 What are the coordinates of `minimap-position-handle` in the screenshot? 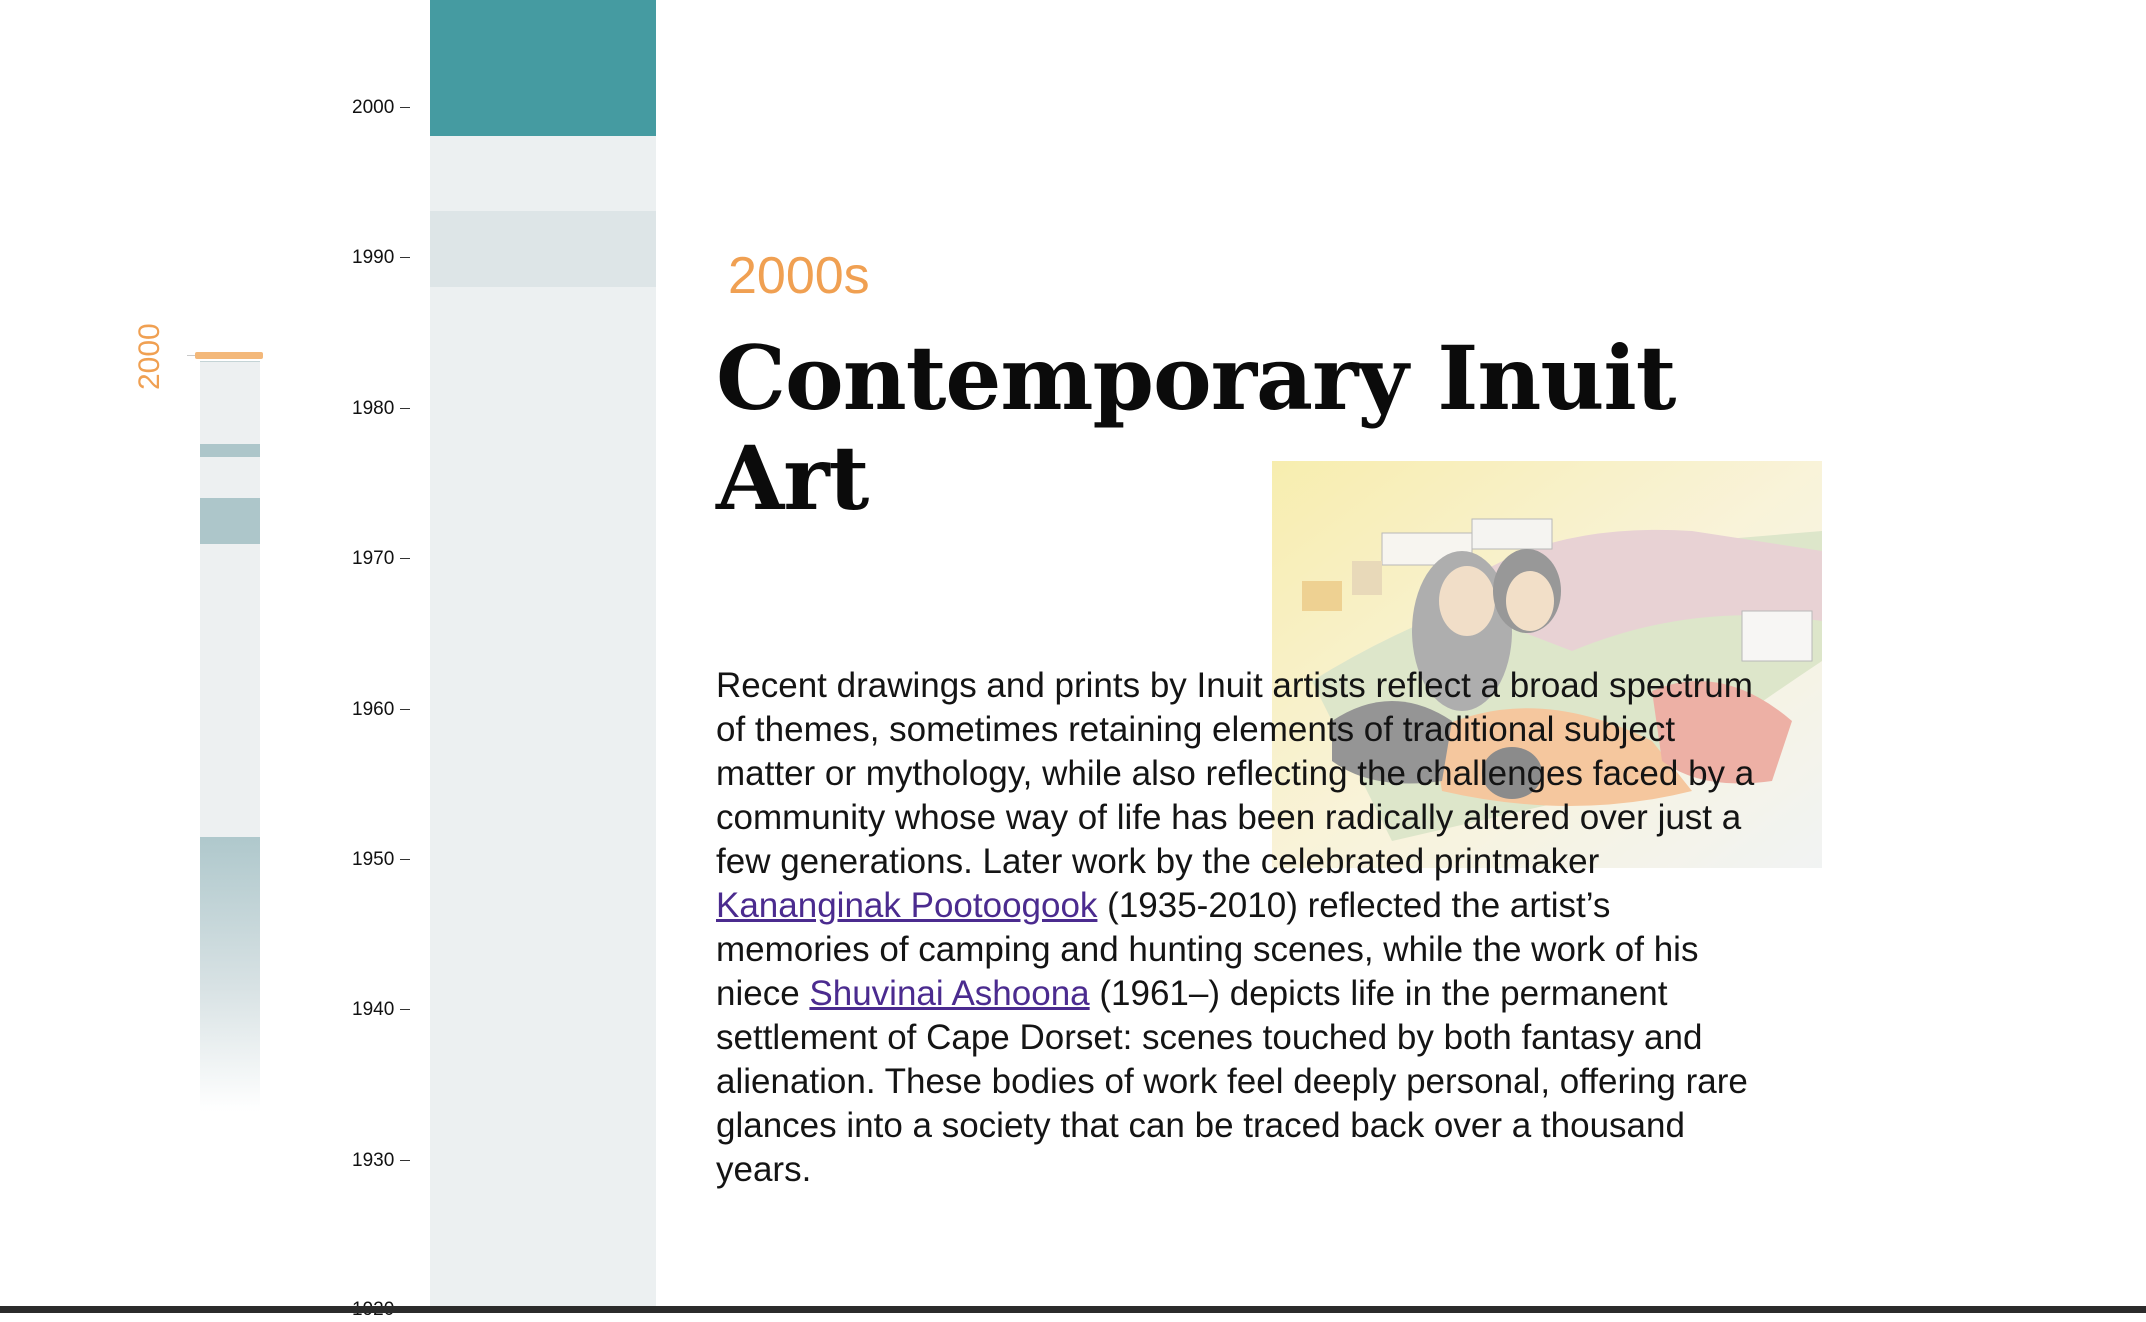 It's located at (225, 355).